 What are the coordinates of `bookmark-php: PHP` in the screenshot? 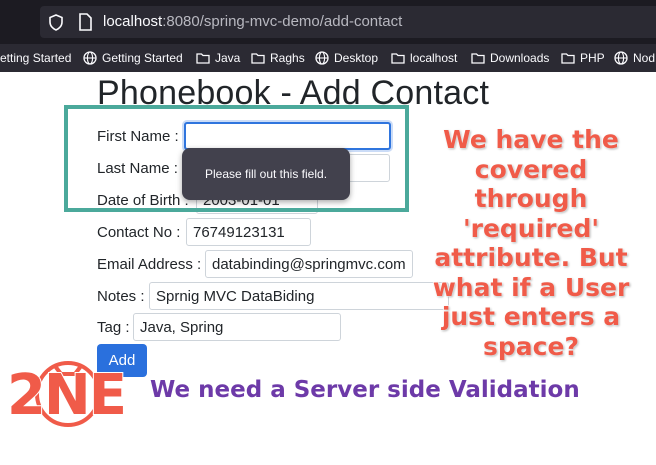 It's located at (583, 58).